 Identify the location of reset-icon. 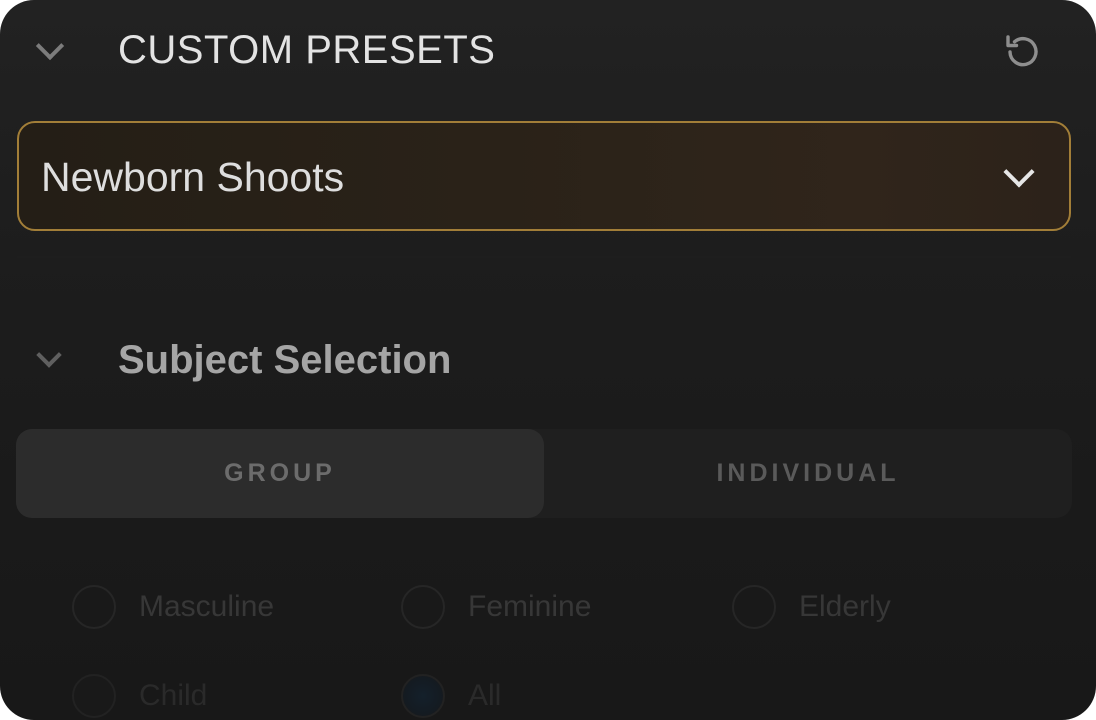
(1022, 51).